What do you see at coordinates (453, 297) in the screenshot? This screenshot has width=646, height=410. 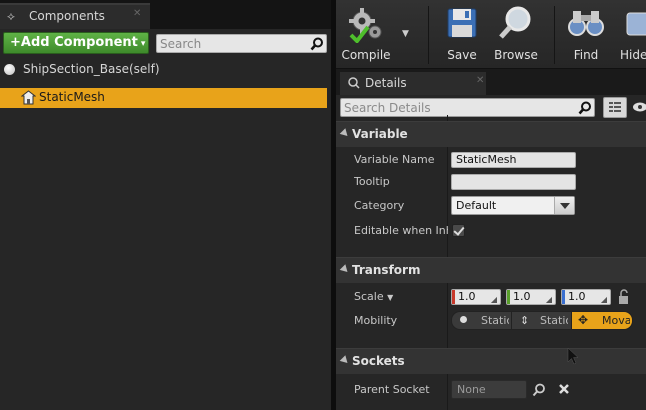 I see `x-axis-color-bar` at bounding box center [453, 297].